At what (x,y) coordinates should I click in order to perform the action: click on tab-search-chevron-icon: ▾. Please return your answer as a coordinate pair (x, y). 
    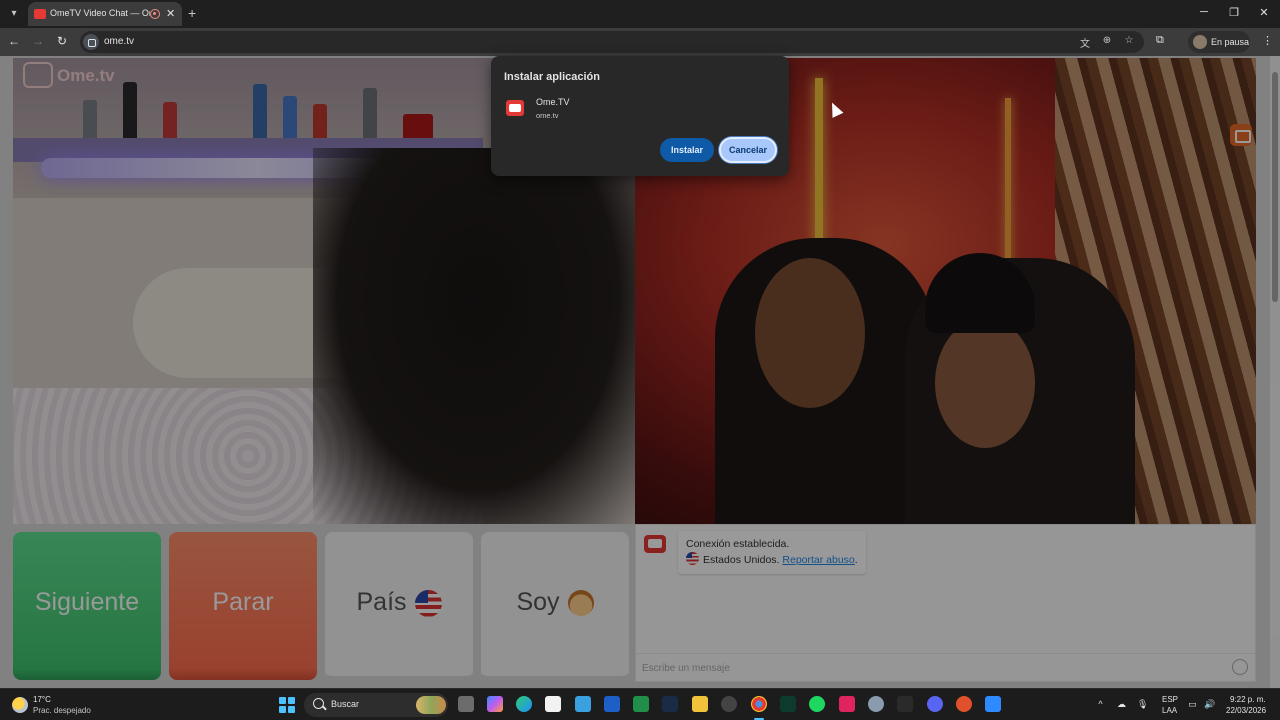
    Looking at the image, I should click on (14, 14).